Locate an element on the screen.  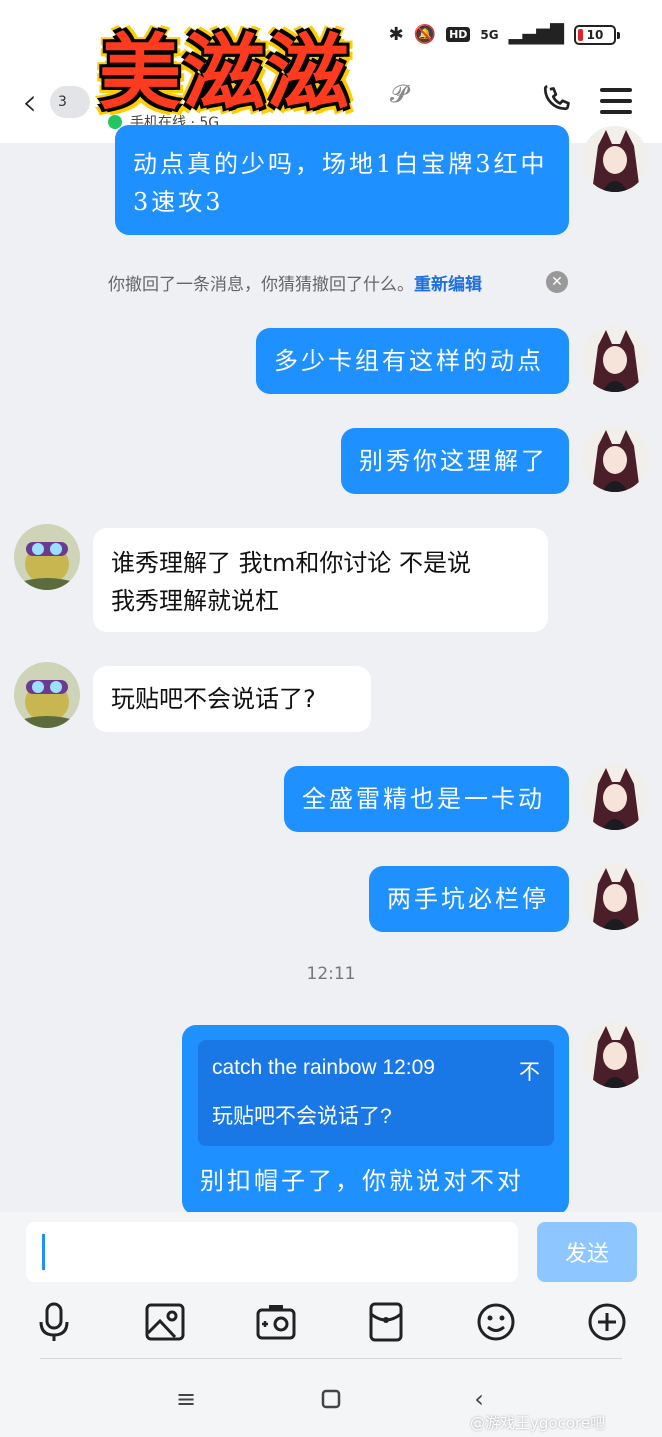
mic-icon is located at coordinates (54, 1322).